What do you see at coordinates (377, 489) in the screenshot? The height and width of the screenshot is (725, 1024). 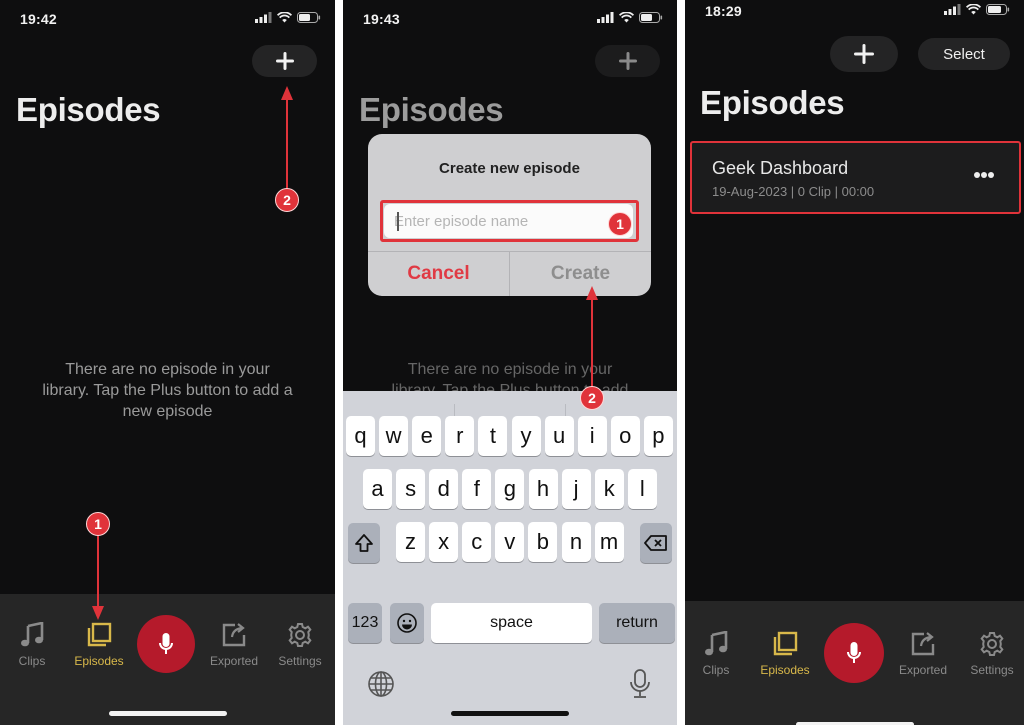 I see `key-a: a` at bounding box center [377, 489].